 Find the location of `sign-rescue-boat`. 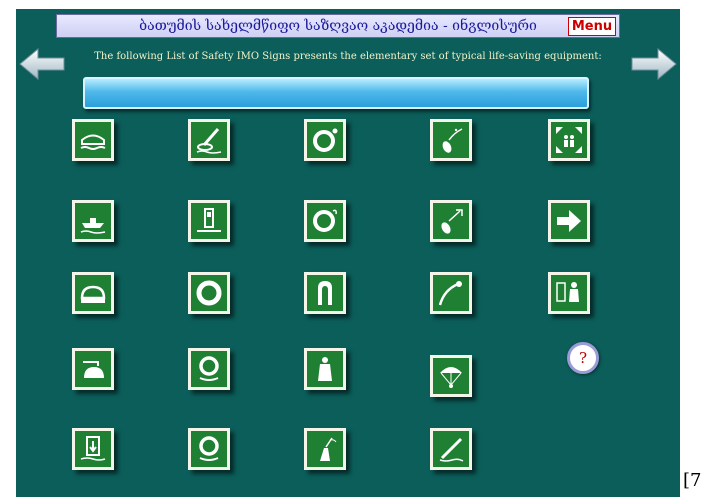

sign-rescue-boat is located at coordinates (93, 221).